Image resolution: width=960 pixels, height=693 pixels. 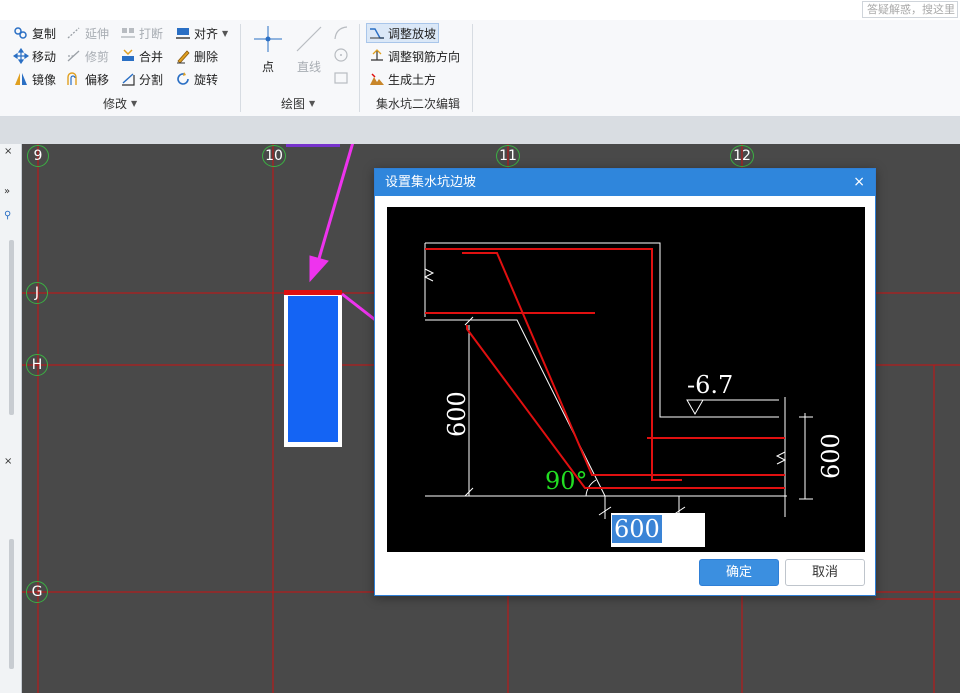 I want to click on adjust-slope-button: 调整放坡, so click(x=403, y=33).